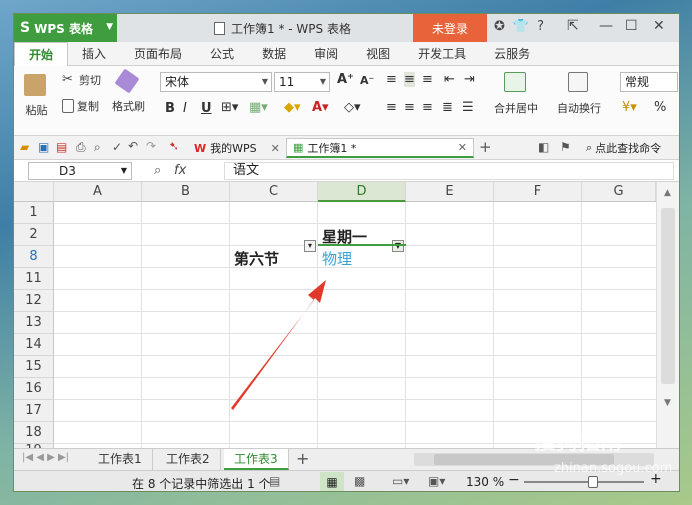 This screenshot has height=505, width=692. I want to click on column-header-g: G, so click(619, 192).